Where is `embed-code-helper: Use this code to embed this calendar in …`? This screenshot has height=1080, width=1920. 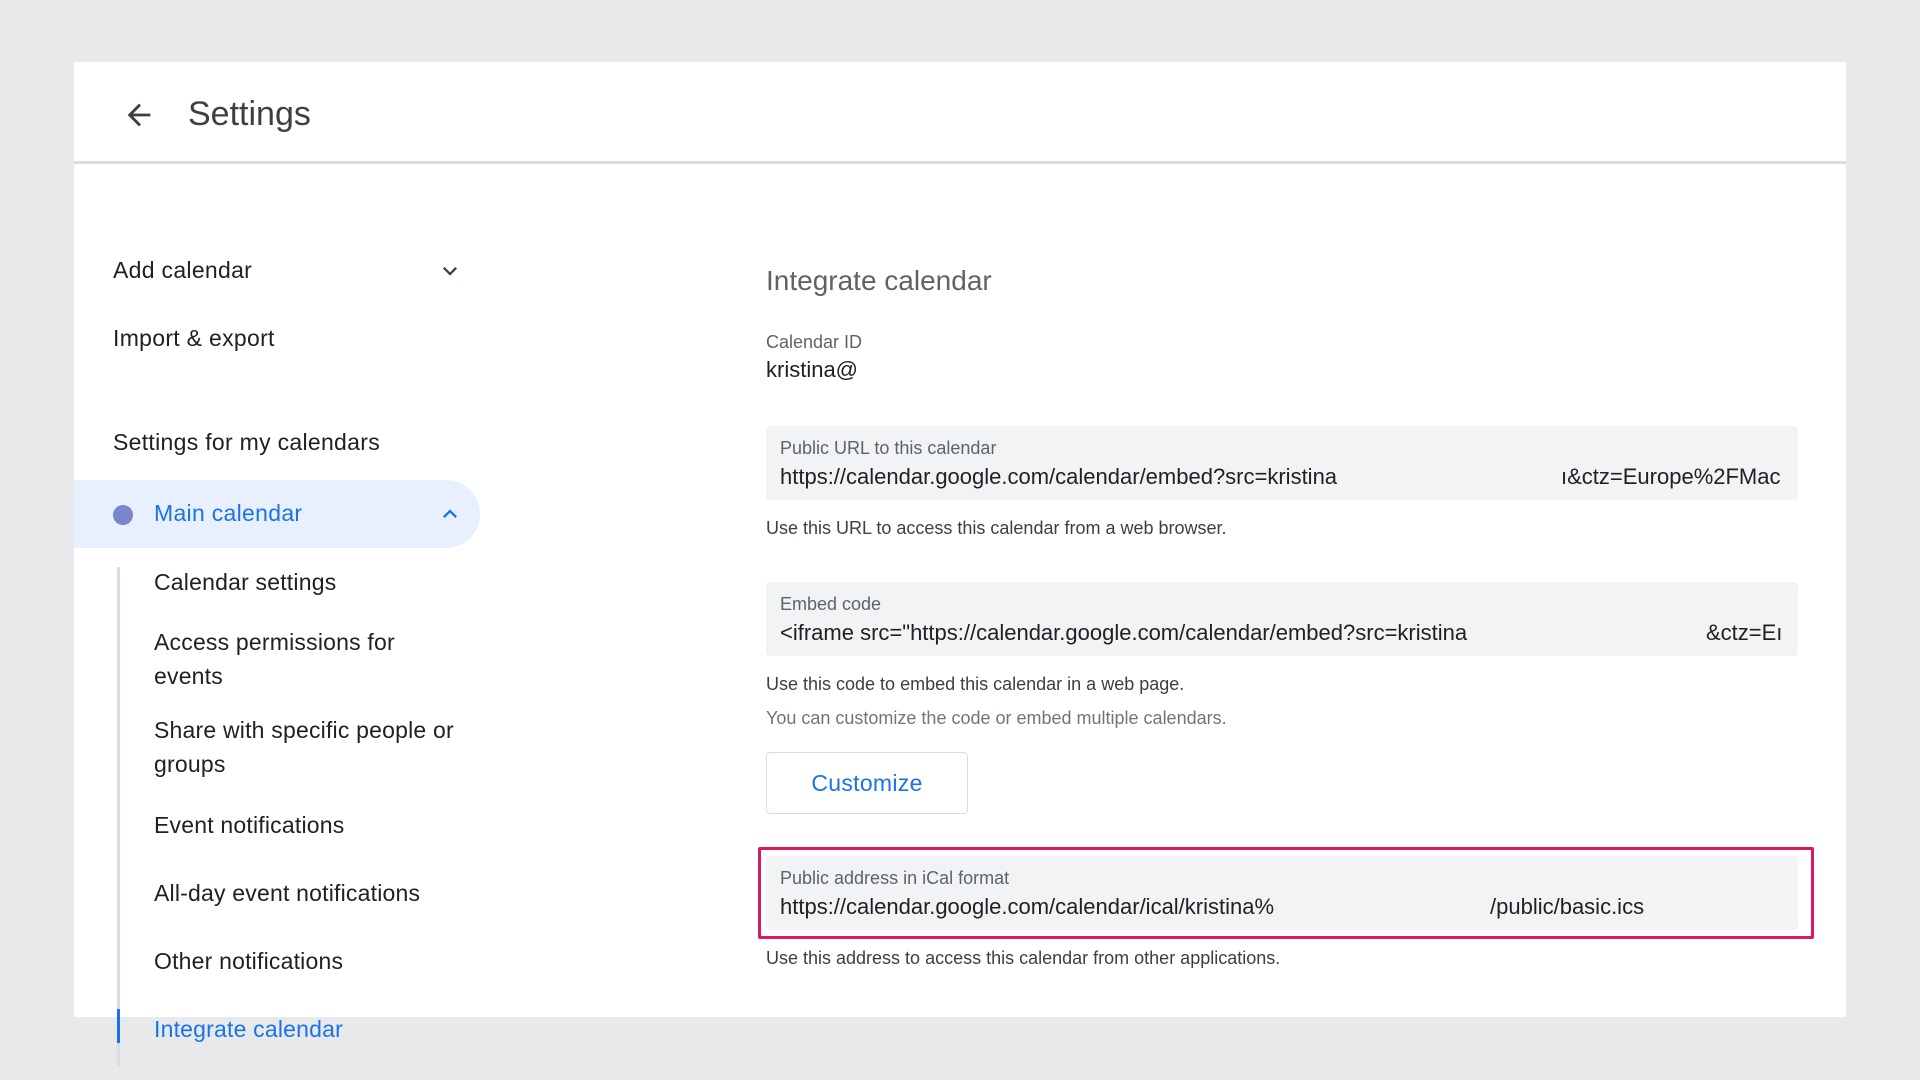
embed-code-helper: Use this code to embed this calendar in … is located at coordinates (975, 684).